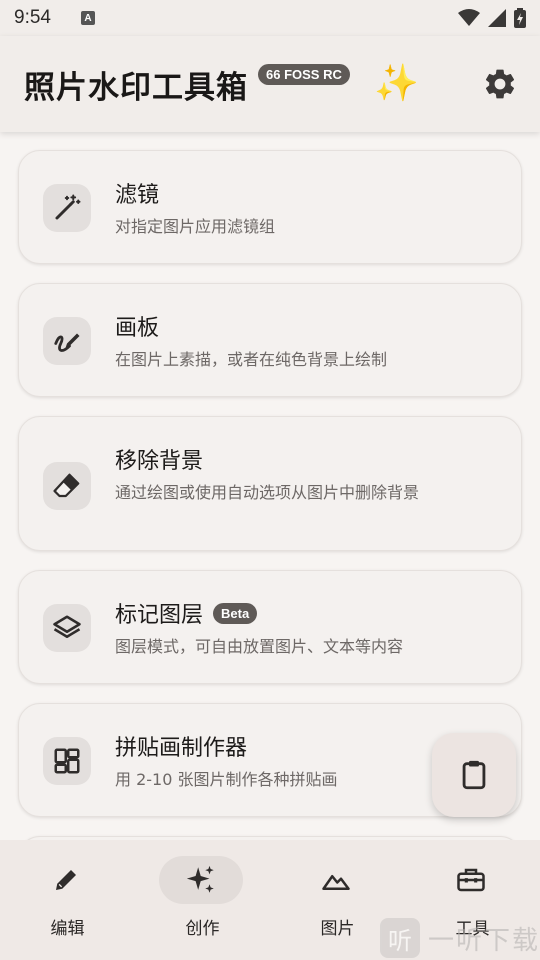 Image resolution: width=540 pixels, height=960 pixels. I want to click on card-title: 滤镜, so click(137, 195).